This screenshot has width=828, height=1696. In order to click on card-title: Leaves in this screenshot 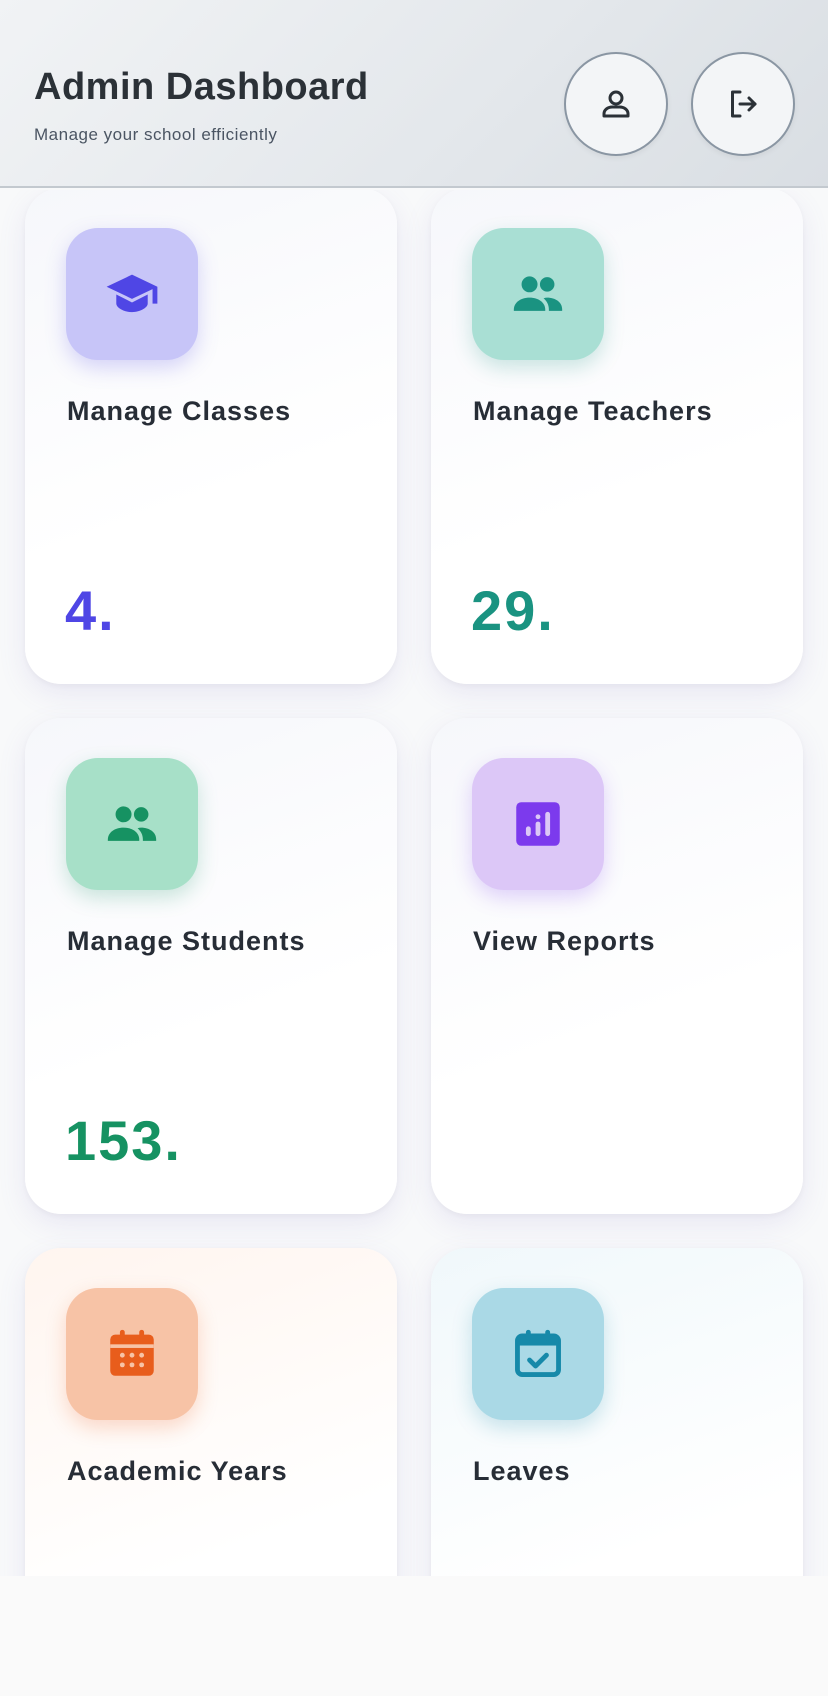, I will do `click(522, 1471)`.